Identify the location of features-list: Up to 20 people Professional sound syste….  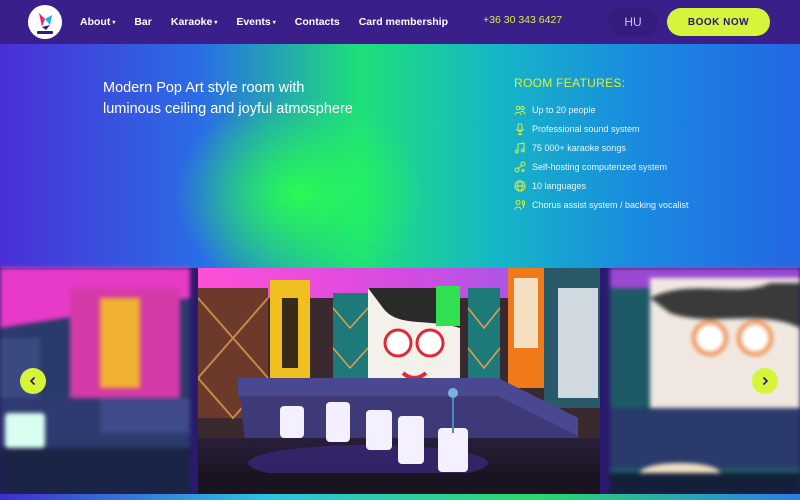
(601, 157).